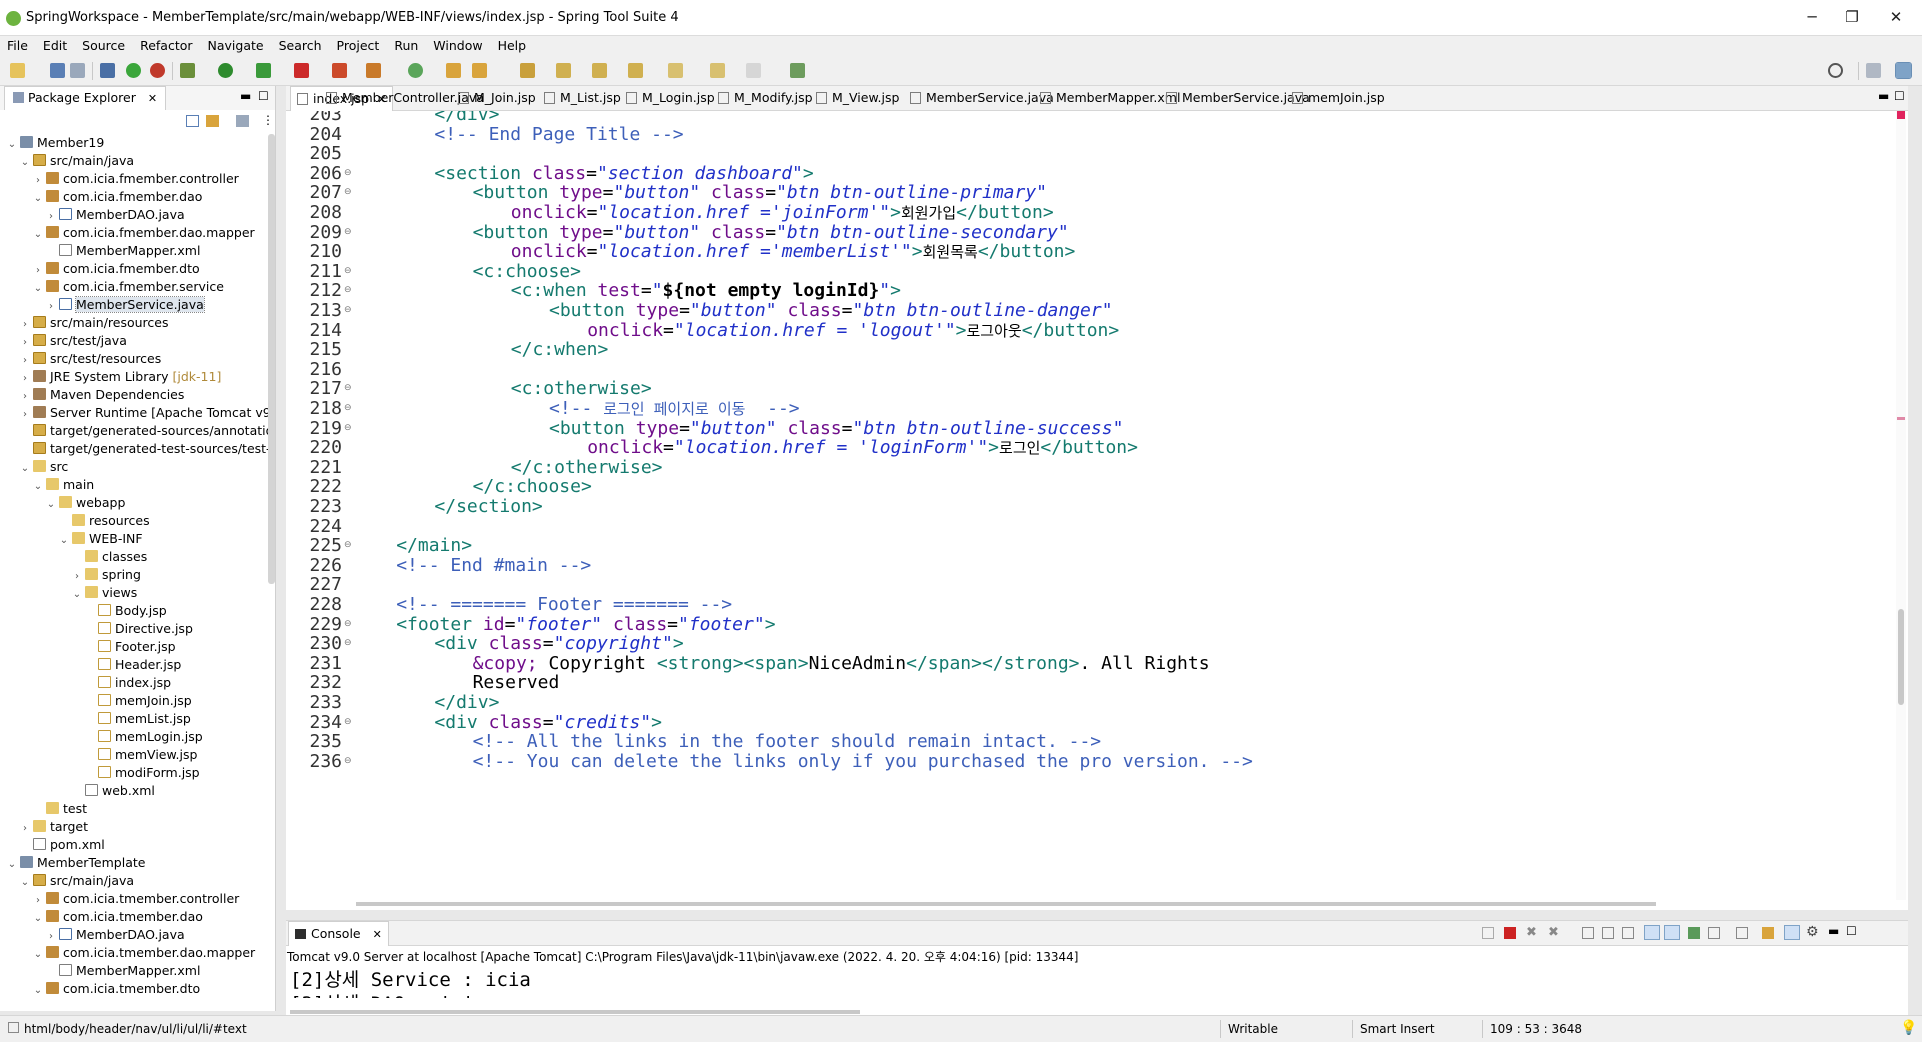  I want to click on menu-edit: Edit, so click(55, 44).